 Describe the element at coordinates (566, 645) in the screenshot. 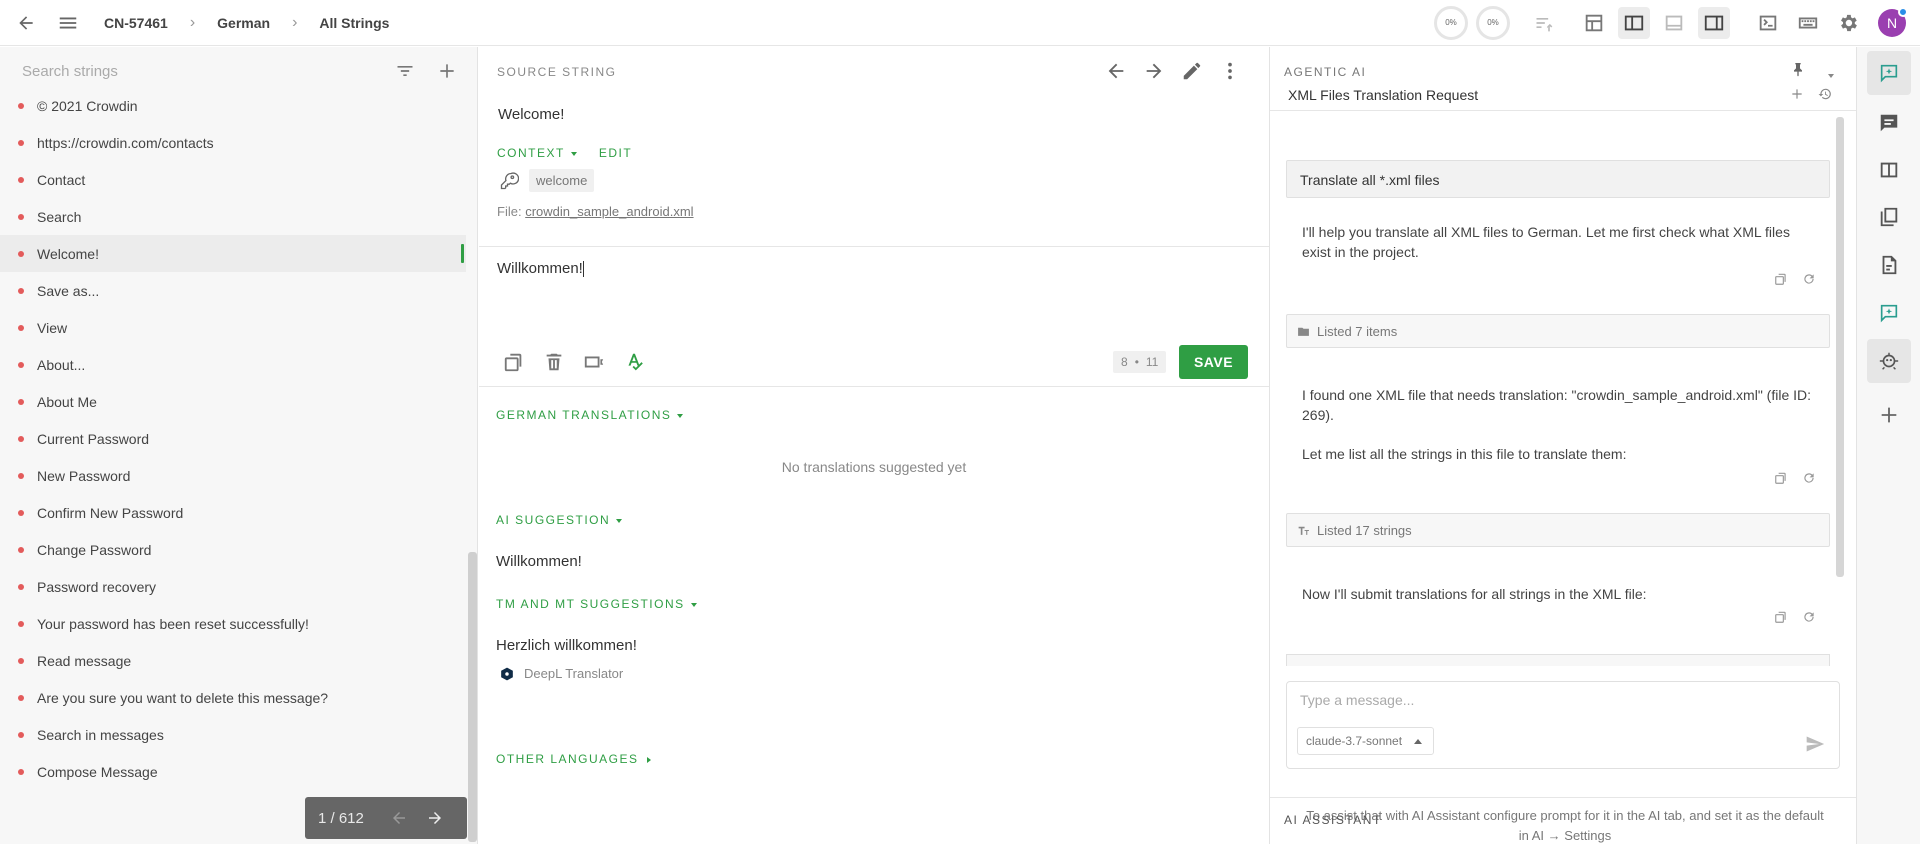

I see `tm-mt-suggestion-item: Herzlich willkommen!` at that location.